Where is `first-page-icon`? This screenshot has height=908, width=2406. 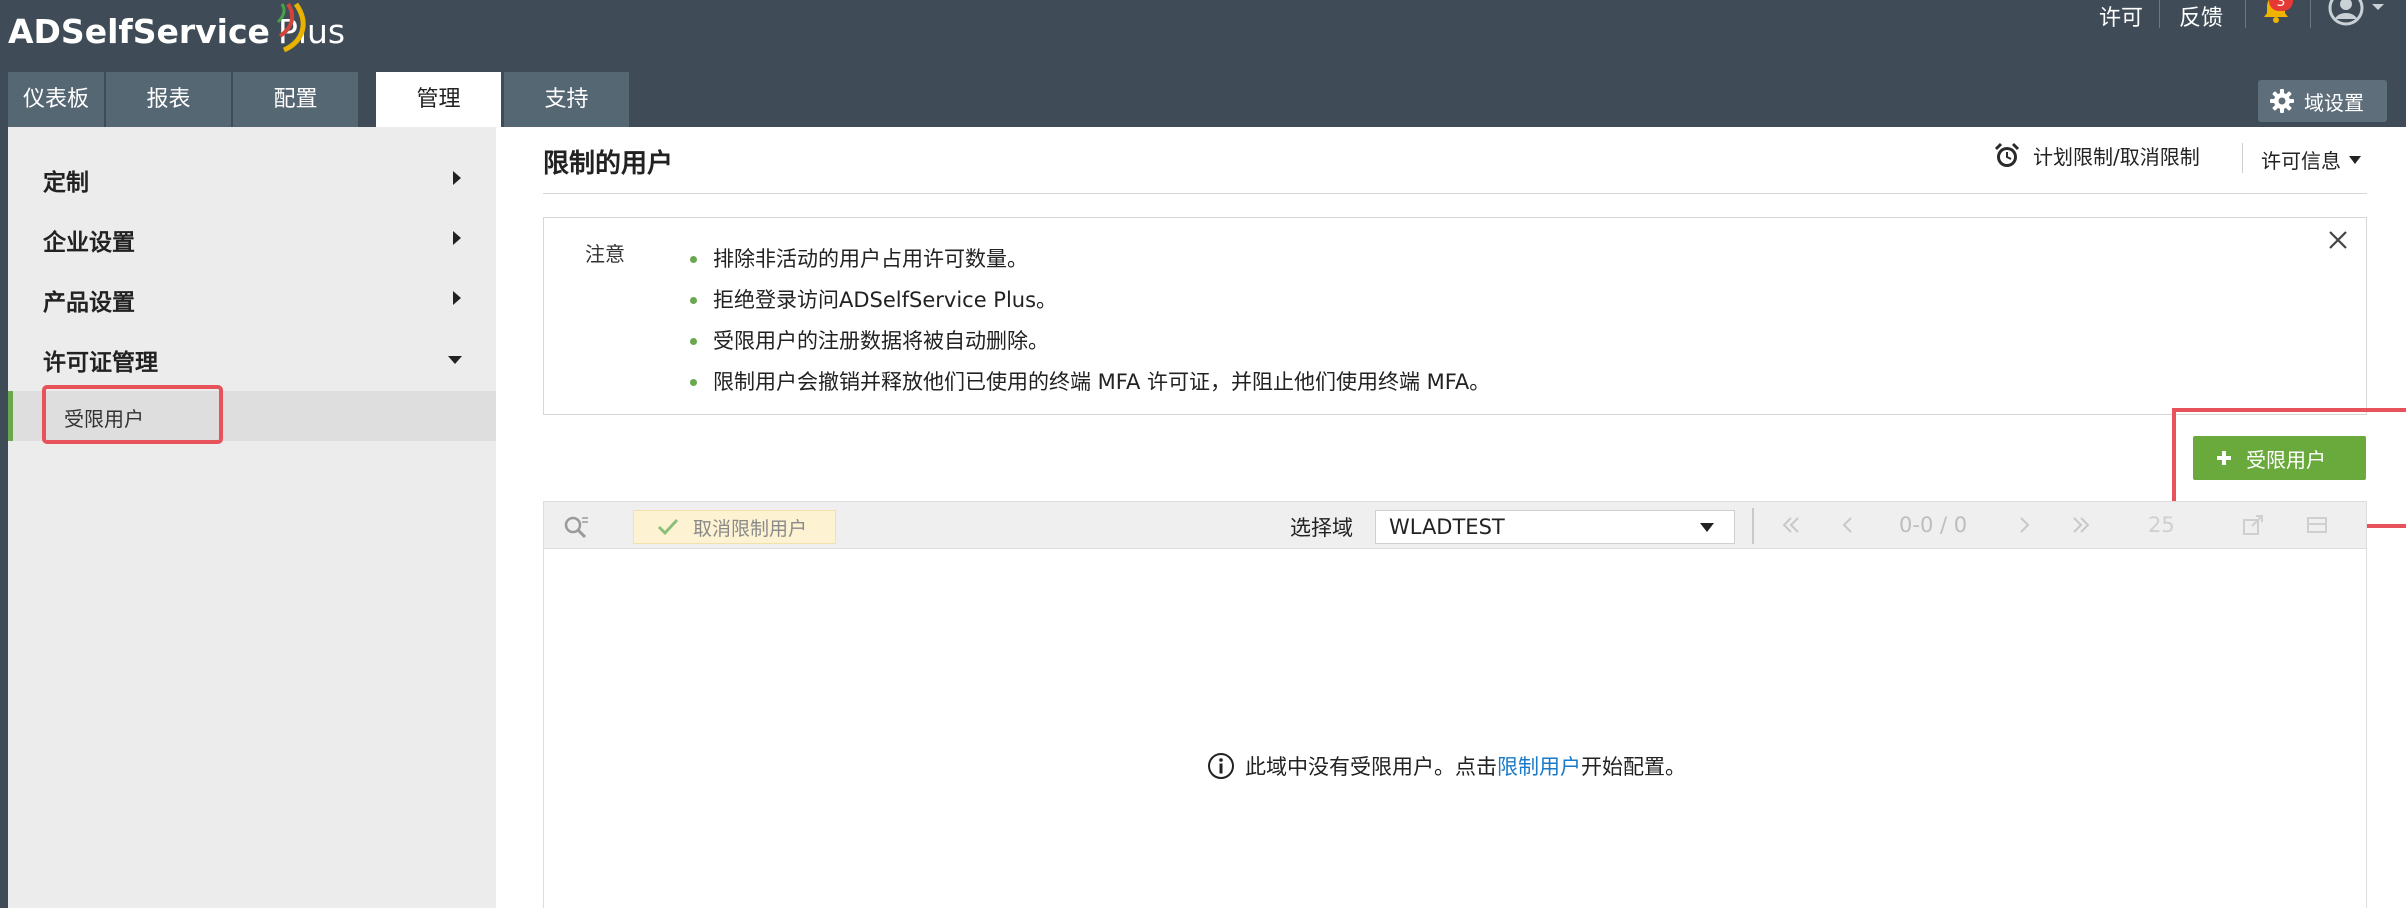 first-page-icon is located at coordinates (1791, 525).